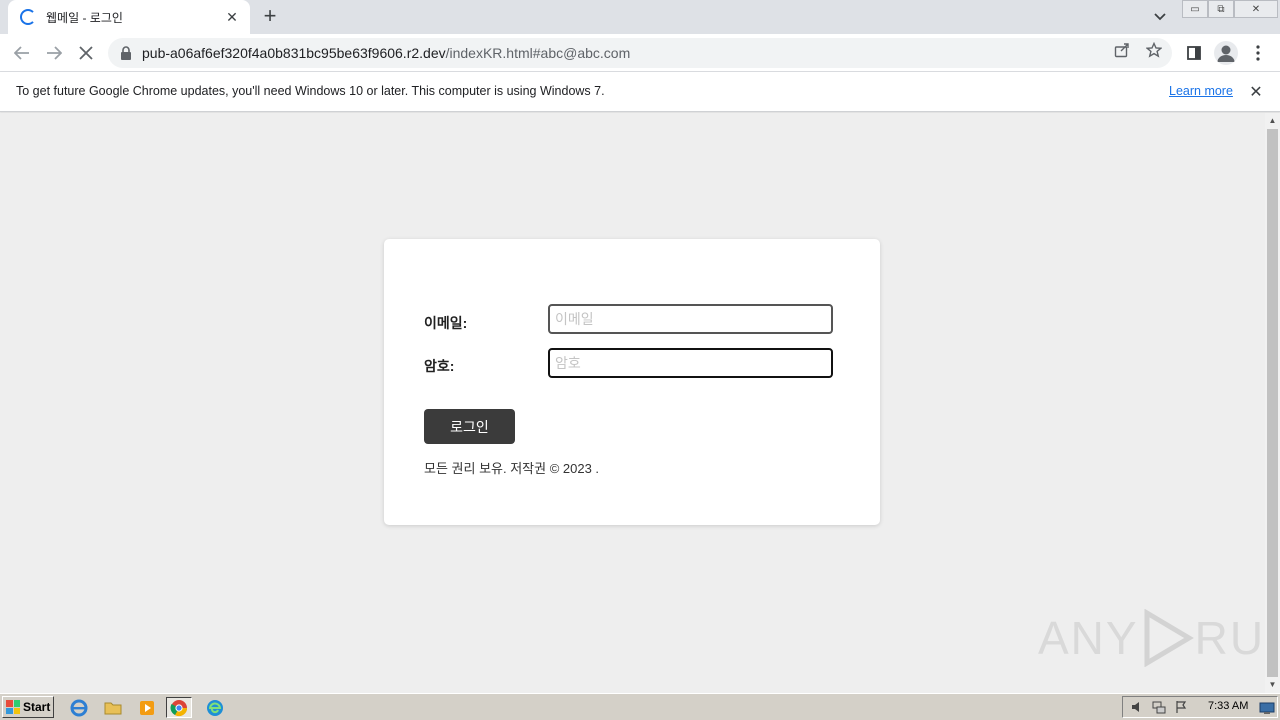  What do you see at coordinates (54, 53) in the screenshot?
I see `forward-arrow-icon` at bounding box center [54, 53].